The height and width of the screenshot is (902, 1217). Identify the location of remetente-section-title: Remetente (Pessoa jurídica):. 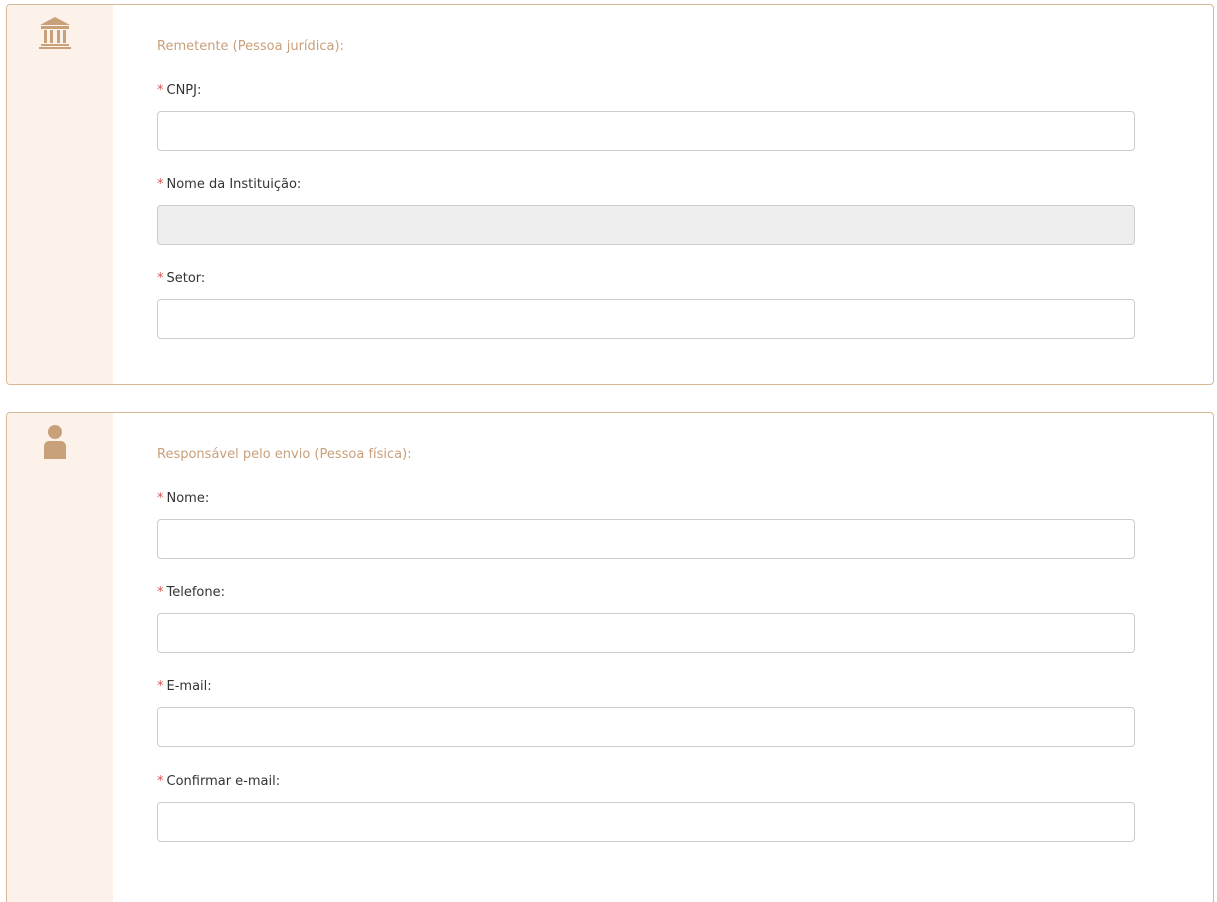
(250, 46).